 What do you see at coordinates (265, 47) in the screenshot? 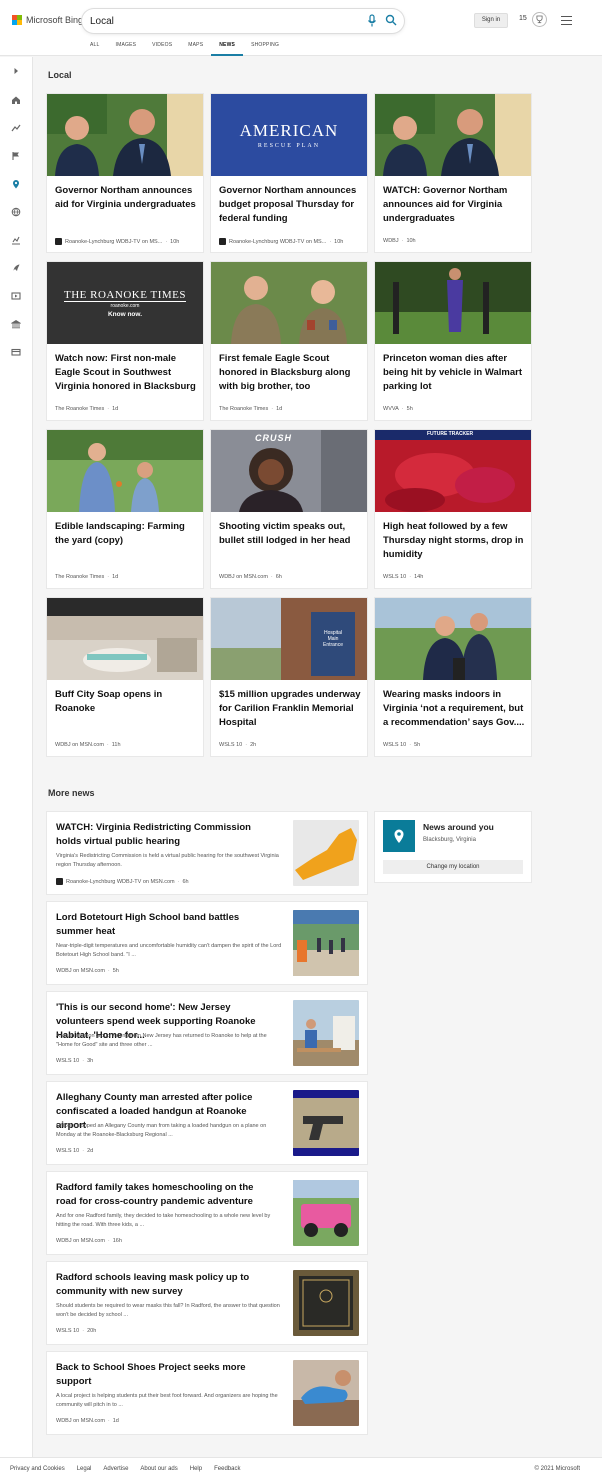
I see `tab-shopping: SHOPPING` at bounding box center [265, 47].